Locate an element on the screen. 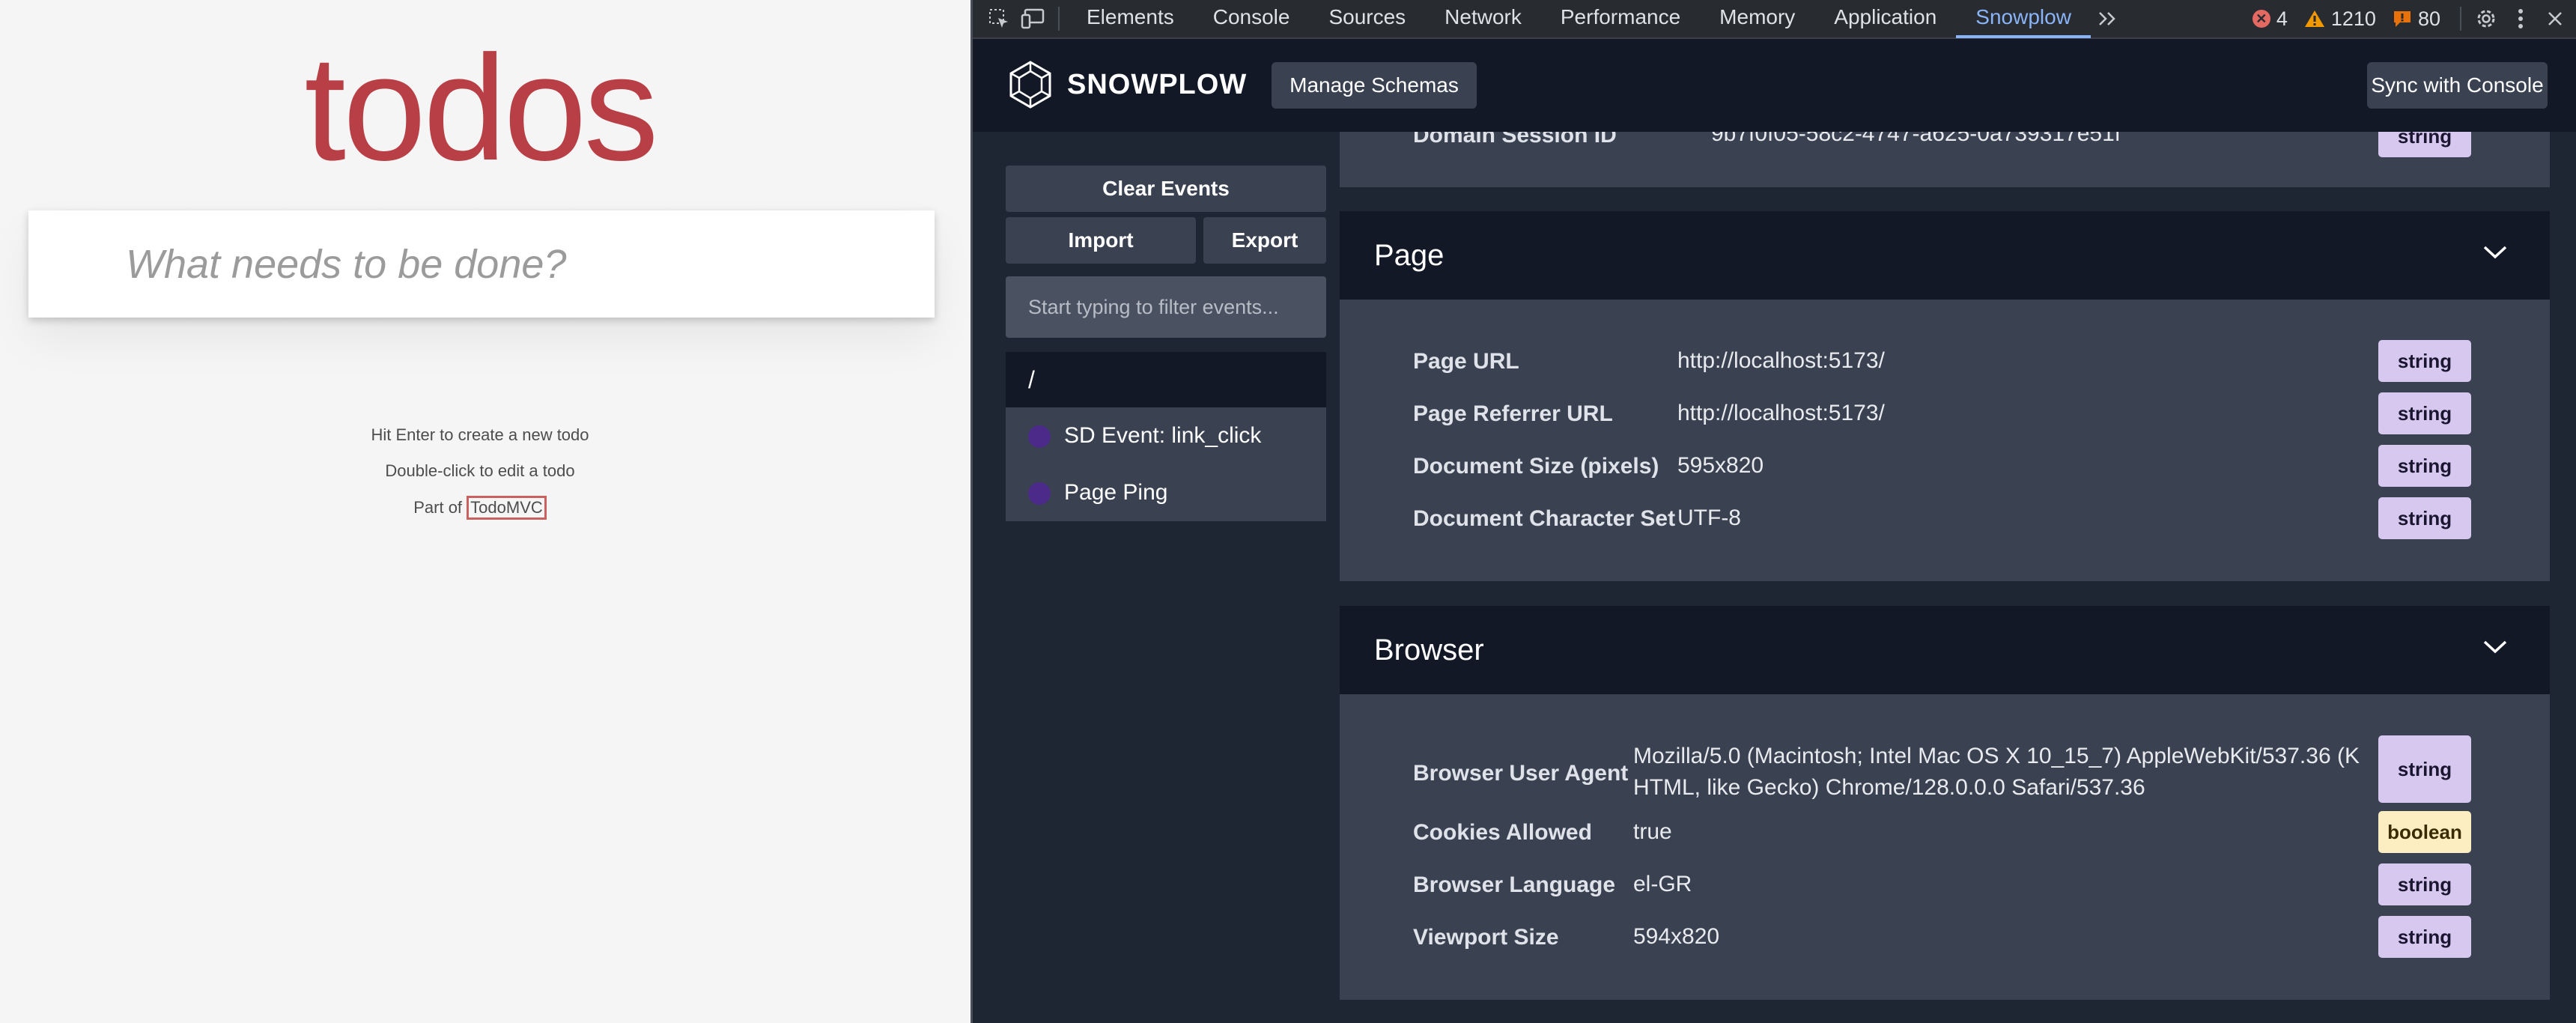 This screenshot has height=1023, width=2576. export-button: Export is located at coordinates (1264, 240).